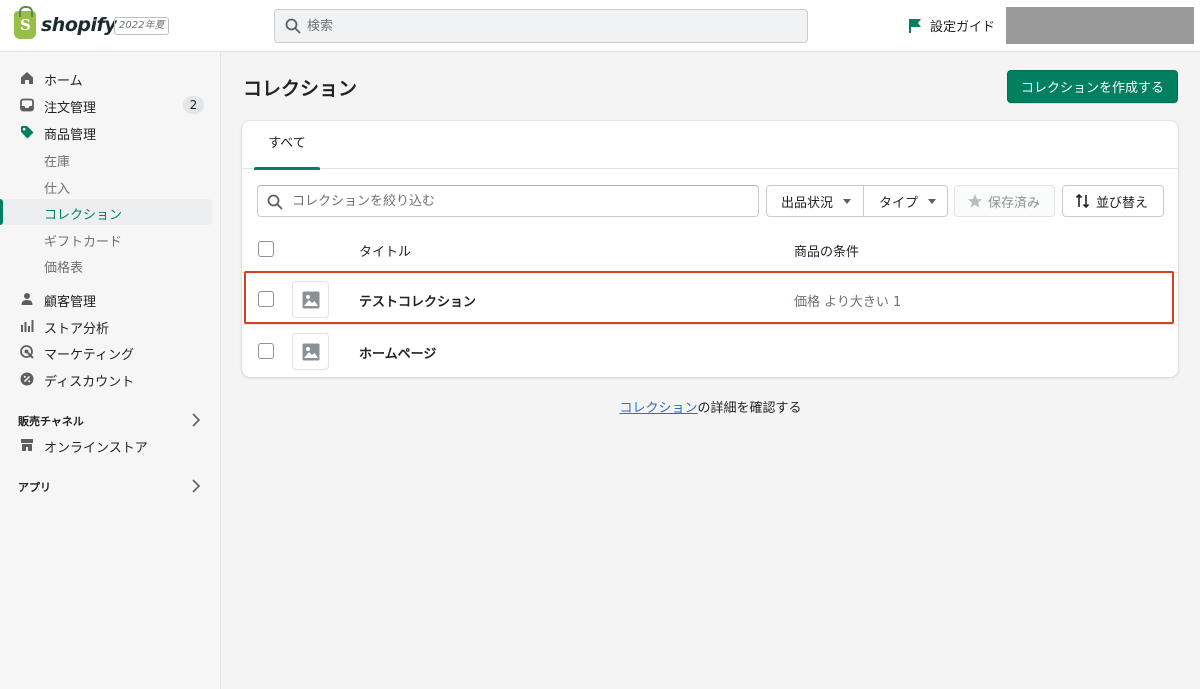 The height and width of the screenshot is (689, 1200). Describe the element at coordinates (552, 26) in the screenshot. I see `search-input` at that location.